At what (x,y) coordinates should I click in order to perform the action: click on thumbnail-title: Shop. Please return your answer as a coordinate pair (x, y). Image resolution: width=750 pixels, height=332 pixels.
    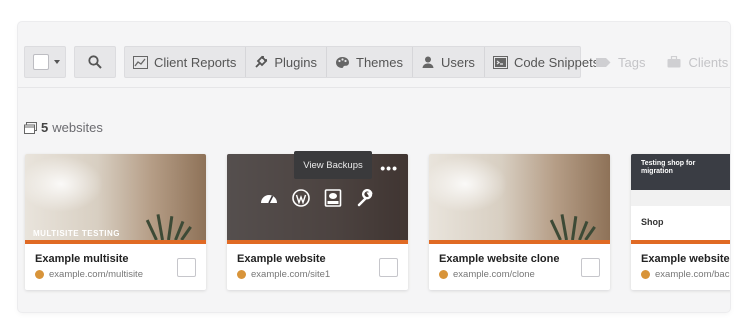
    Looking at the image, I should click on (652, 222).